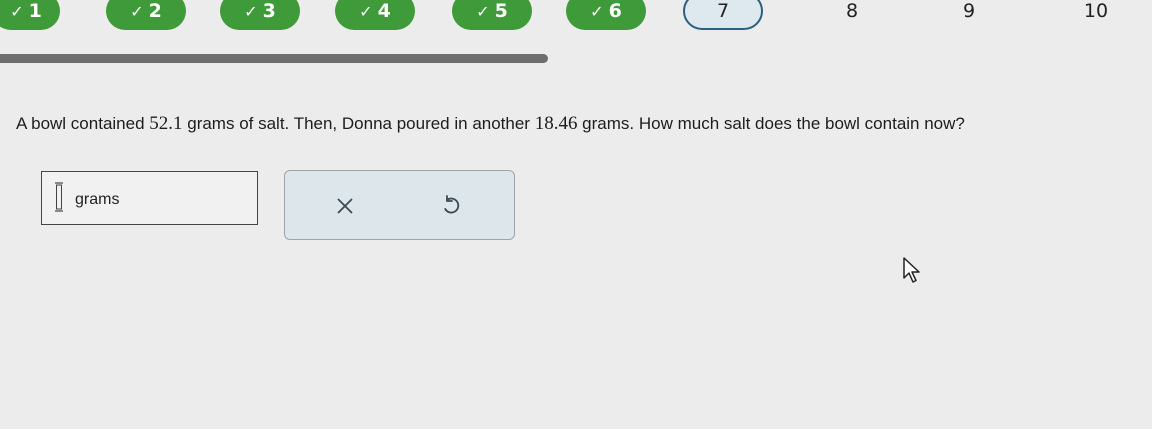 The image size is (1152, 429). I want to click on step-5: ✓ 5, so click(492, 15).